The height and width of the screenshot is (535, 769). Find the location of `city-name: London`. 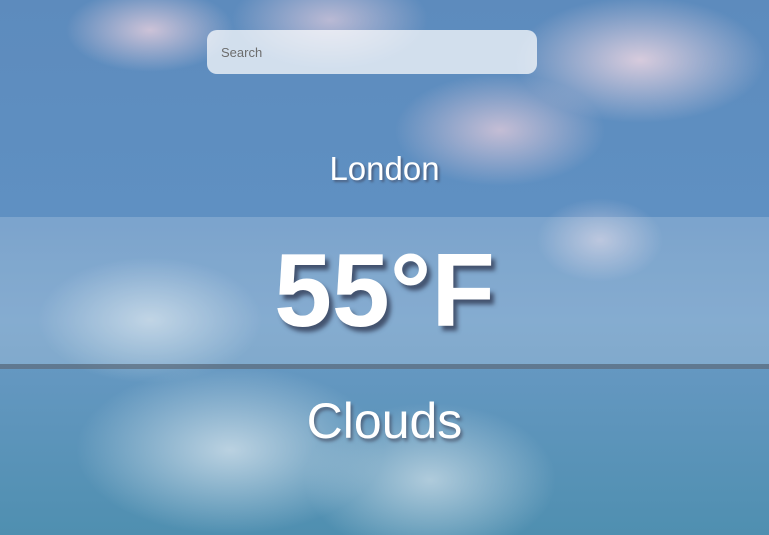

city-name: London is located at coordinates (384, 168).